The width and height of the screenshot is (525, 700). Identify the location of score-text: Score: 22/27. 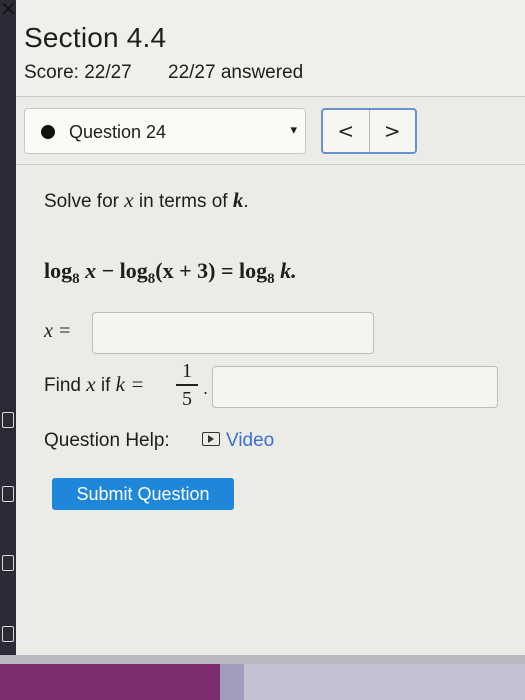
(78, 72).